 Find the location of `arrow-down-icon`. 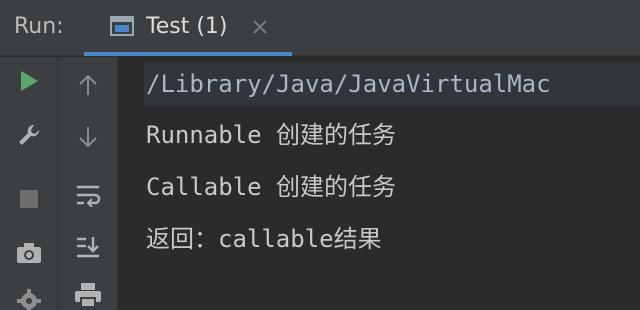

arrow-down-icon is located at coordinates (88, 139).